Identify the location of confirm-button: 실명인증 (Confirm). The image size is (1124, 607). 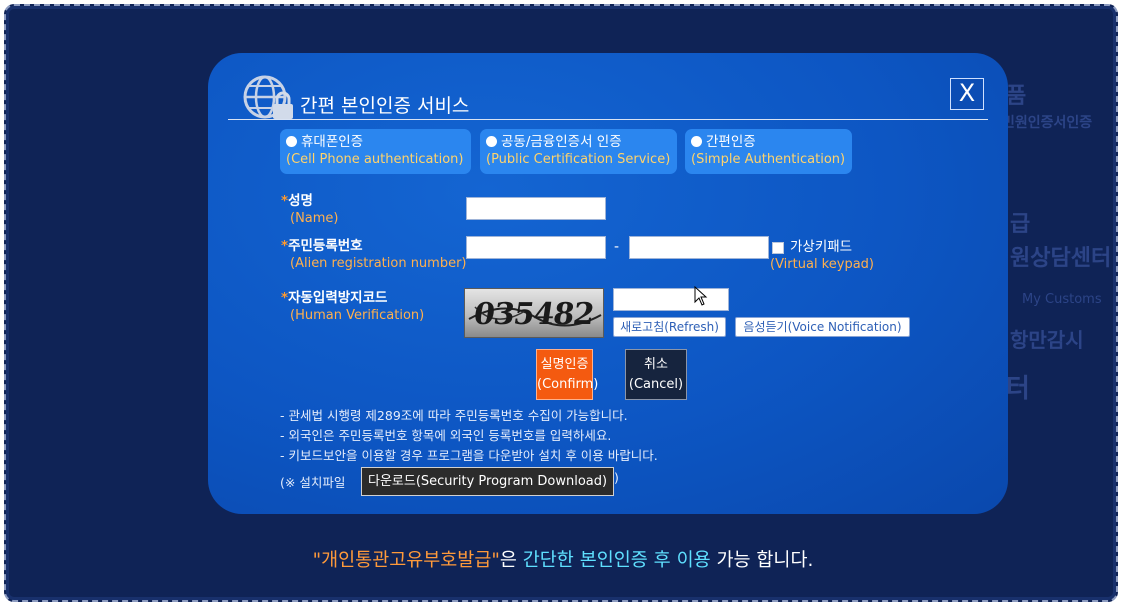
(567, 374).